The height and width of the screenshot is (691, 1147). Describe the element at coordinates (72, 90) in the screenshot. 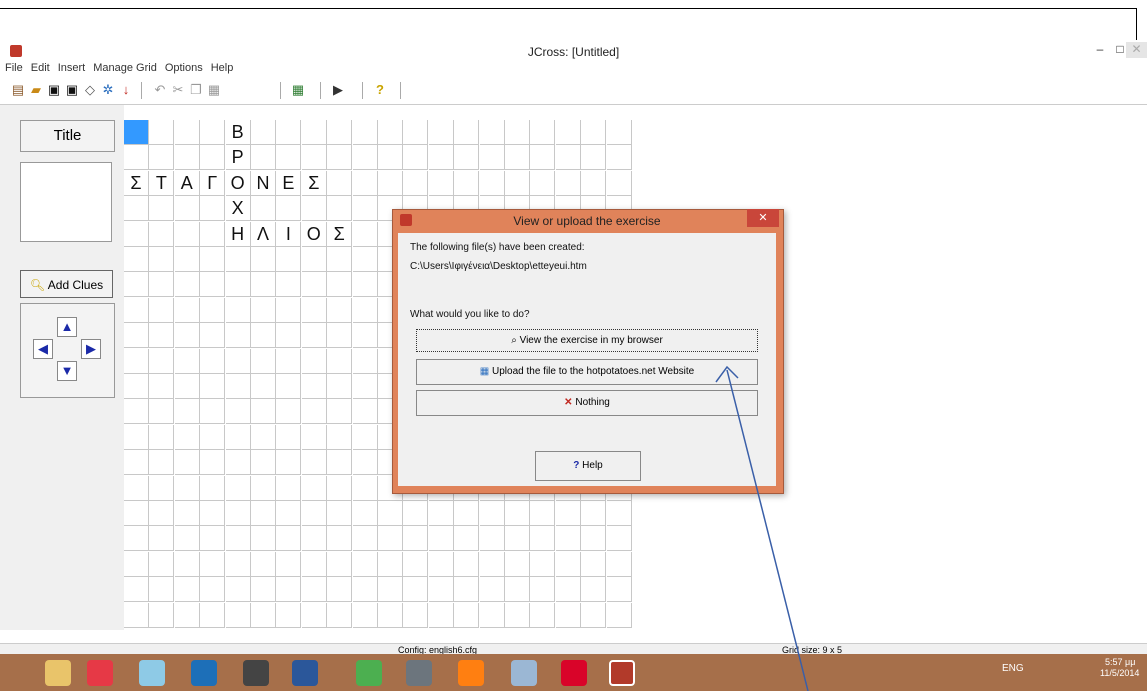

I see `save-as-icon: ▣` at that location.